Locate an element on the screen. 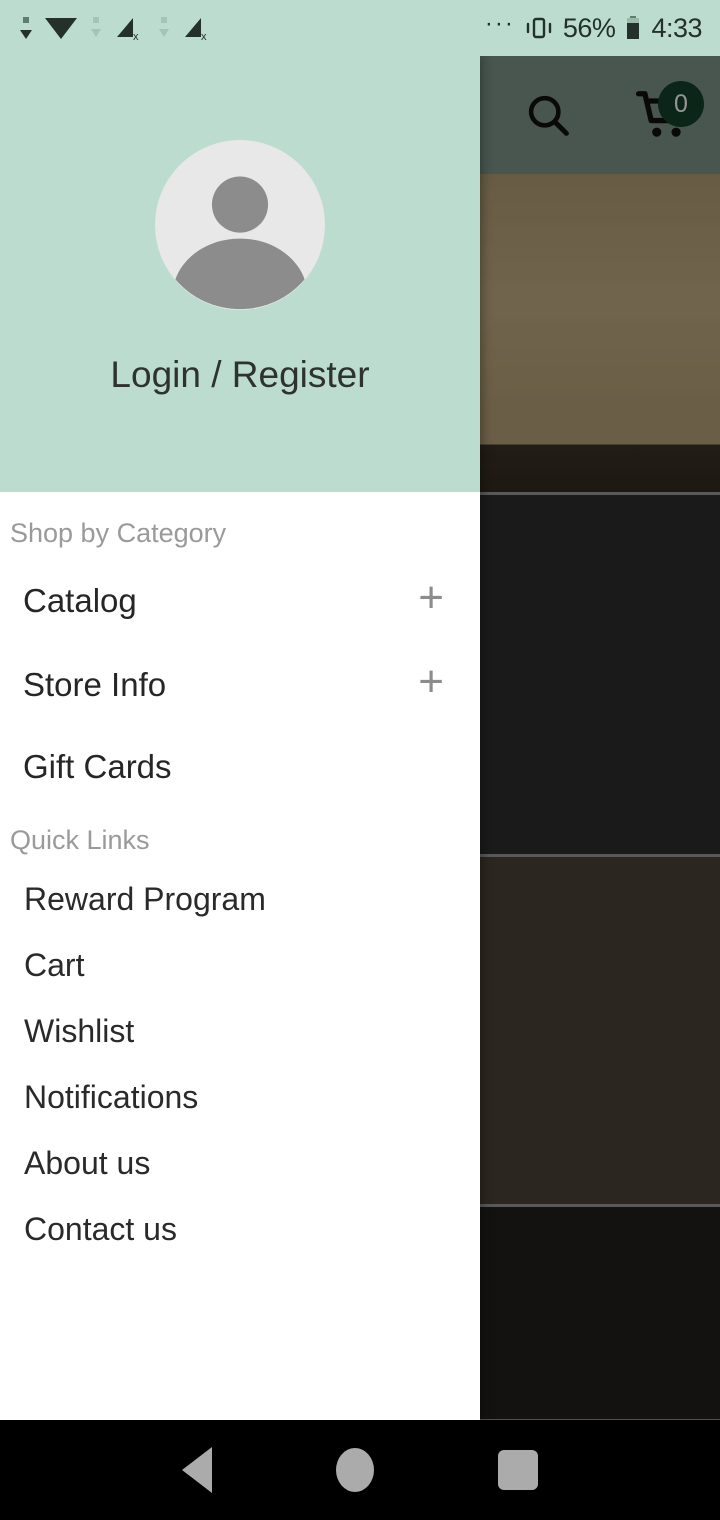  drawer-item-label: Gift Cards is located at coordinates (97, 766).